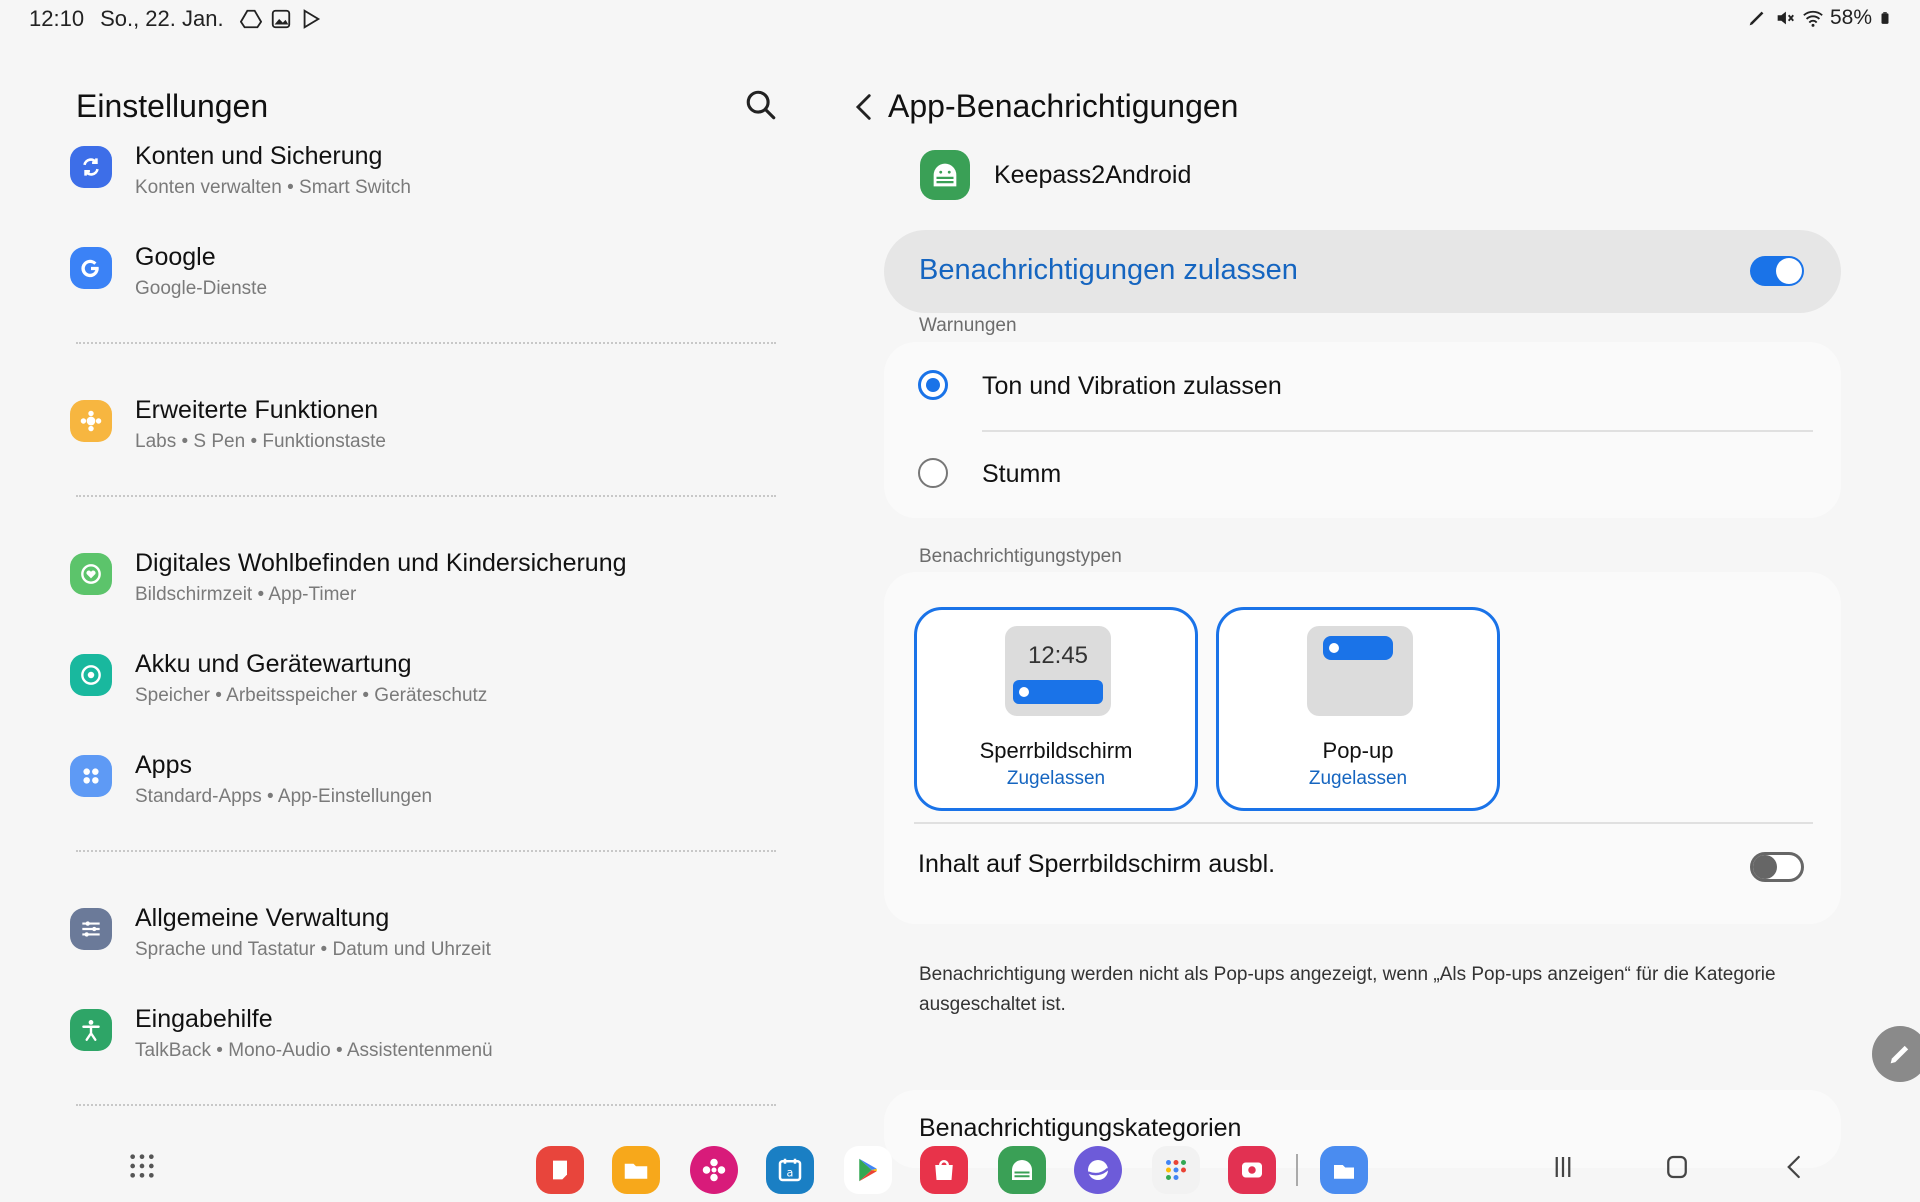 Image resolution: width=1920 pixels, height=1202 pixels. I want to click on galaxy-store-icon, so click(944, 1170).